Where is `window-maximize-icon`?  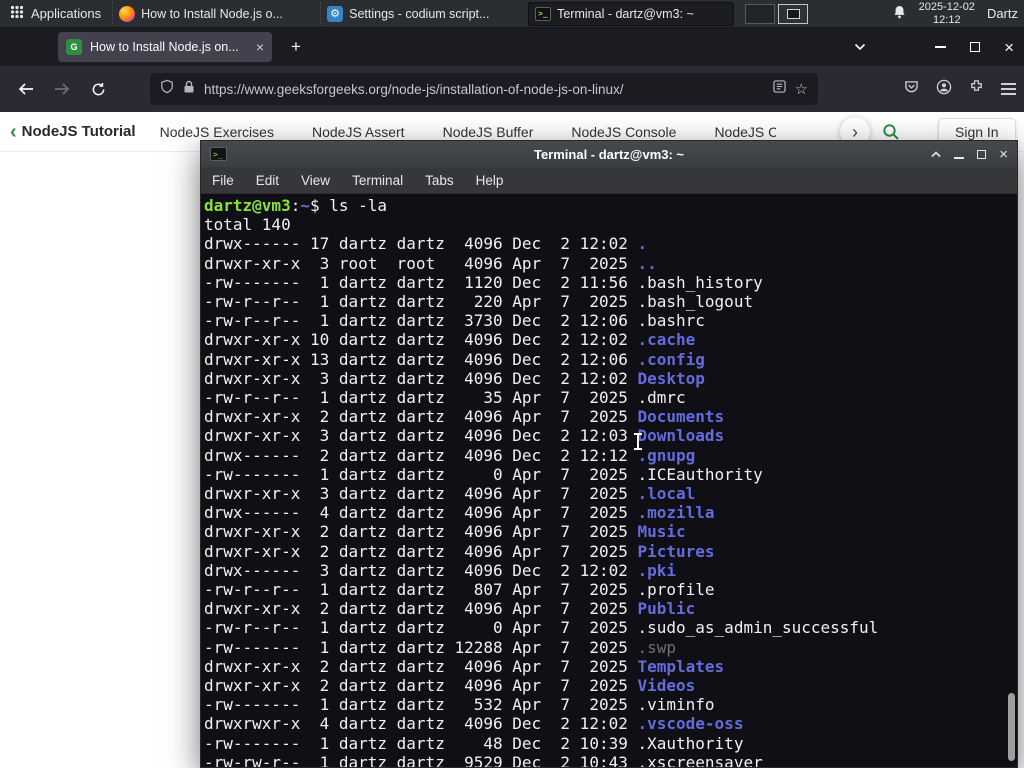 window-maximize-icon is located at coordinates (975, 47).